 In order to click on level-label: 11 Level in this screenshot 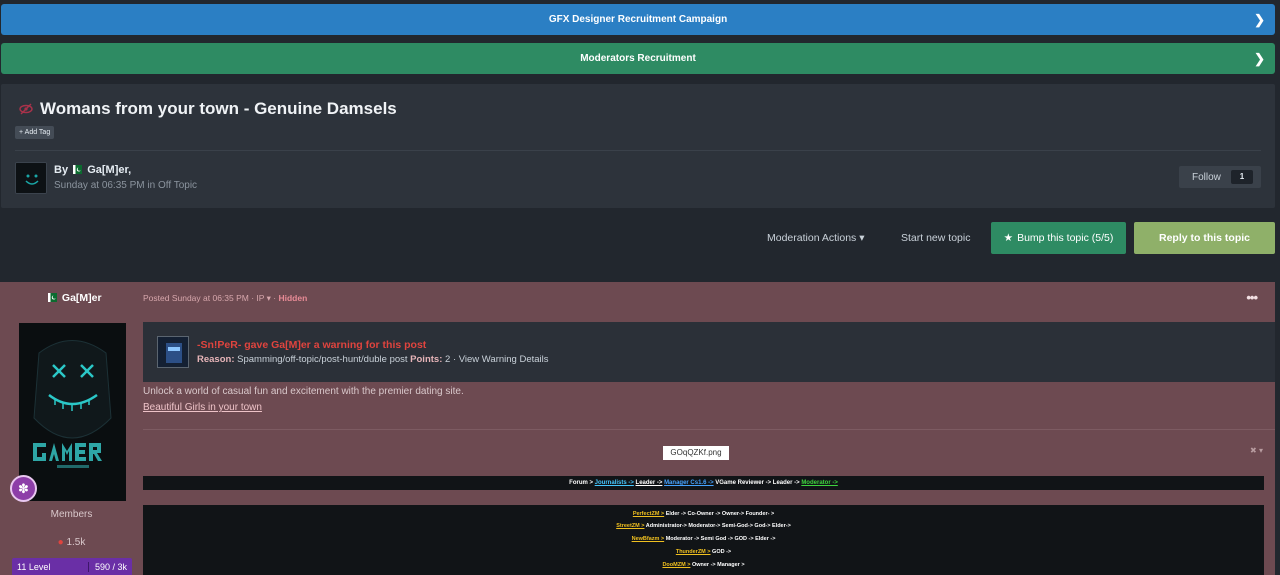, I will do `click(34, 567)`.